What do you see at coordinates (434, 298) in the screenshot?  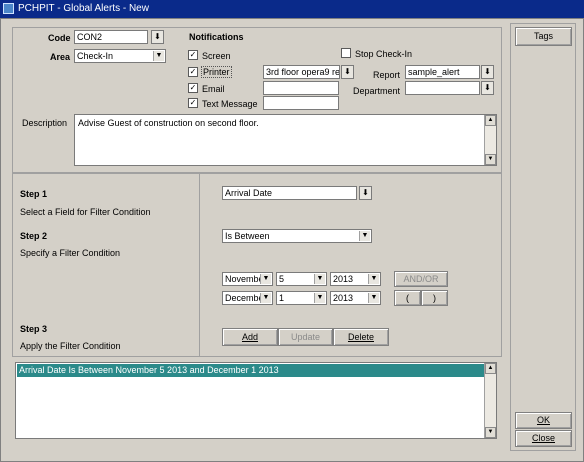 I see `close-paren-button: )` at bounding box center [434, 298].